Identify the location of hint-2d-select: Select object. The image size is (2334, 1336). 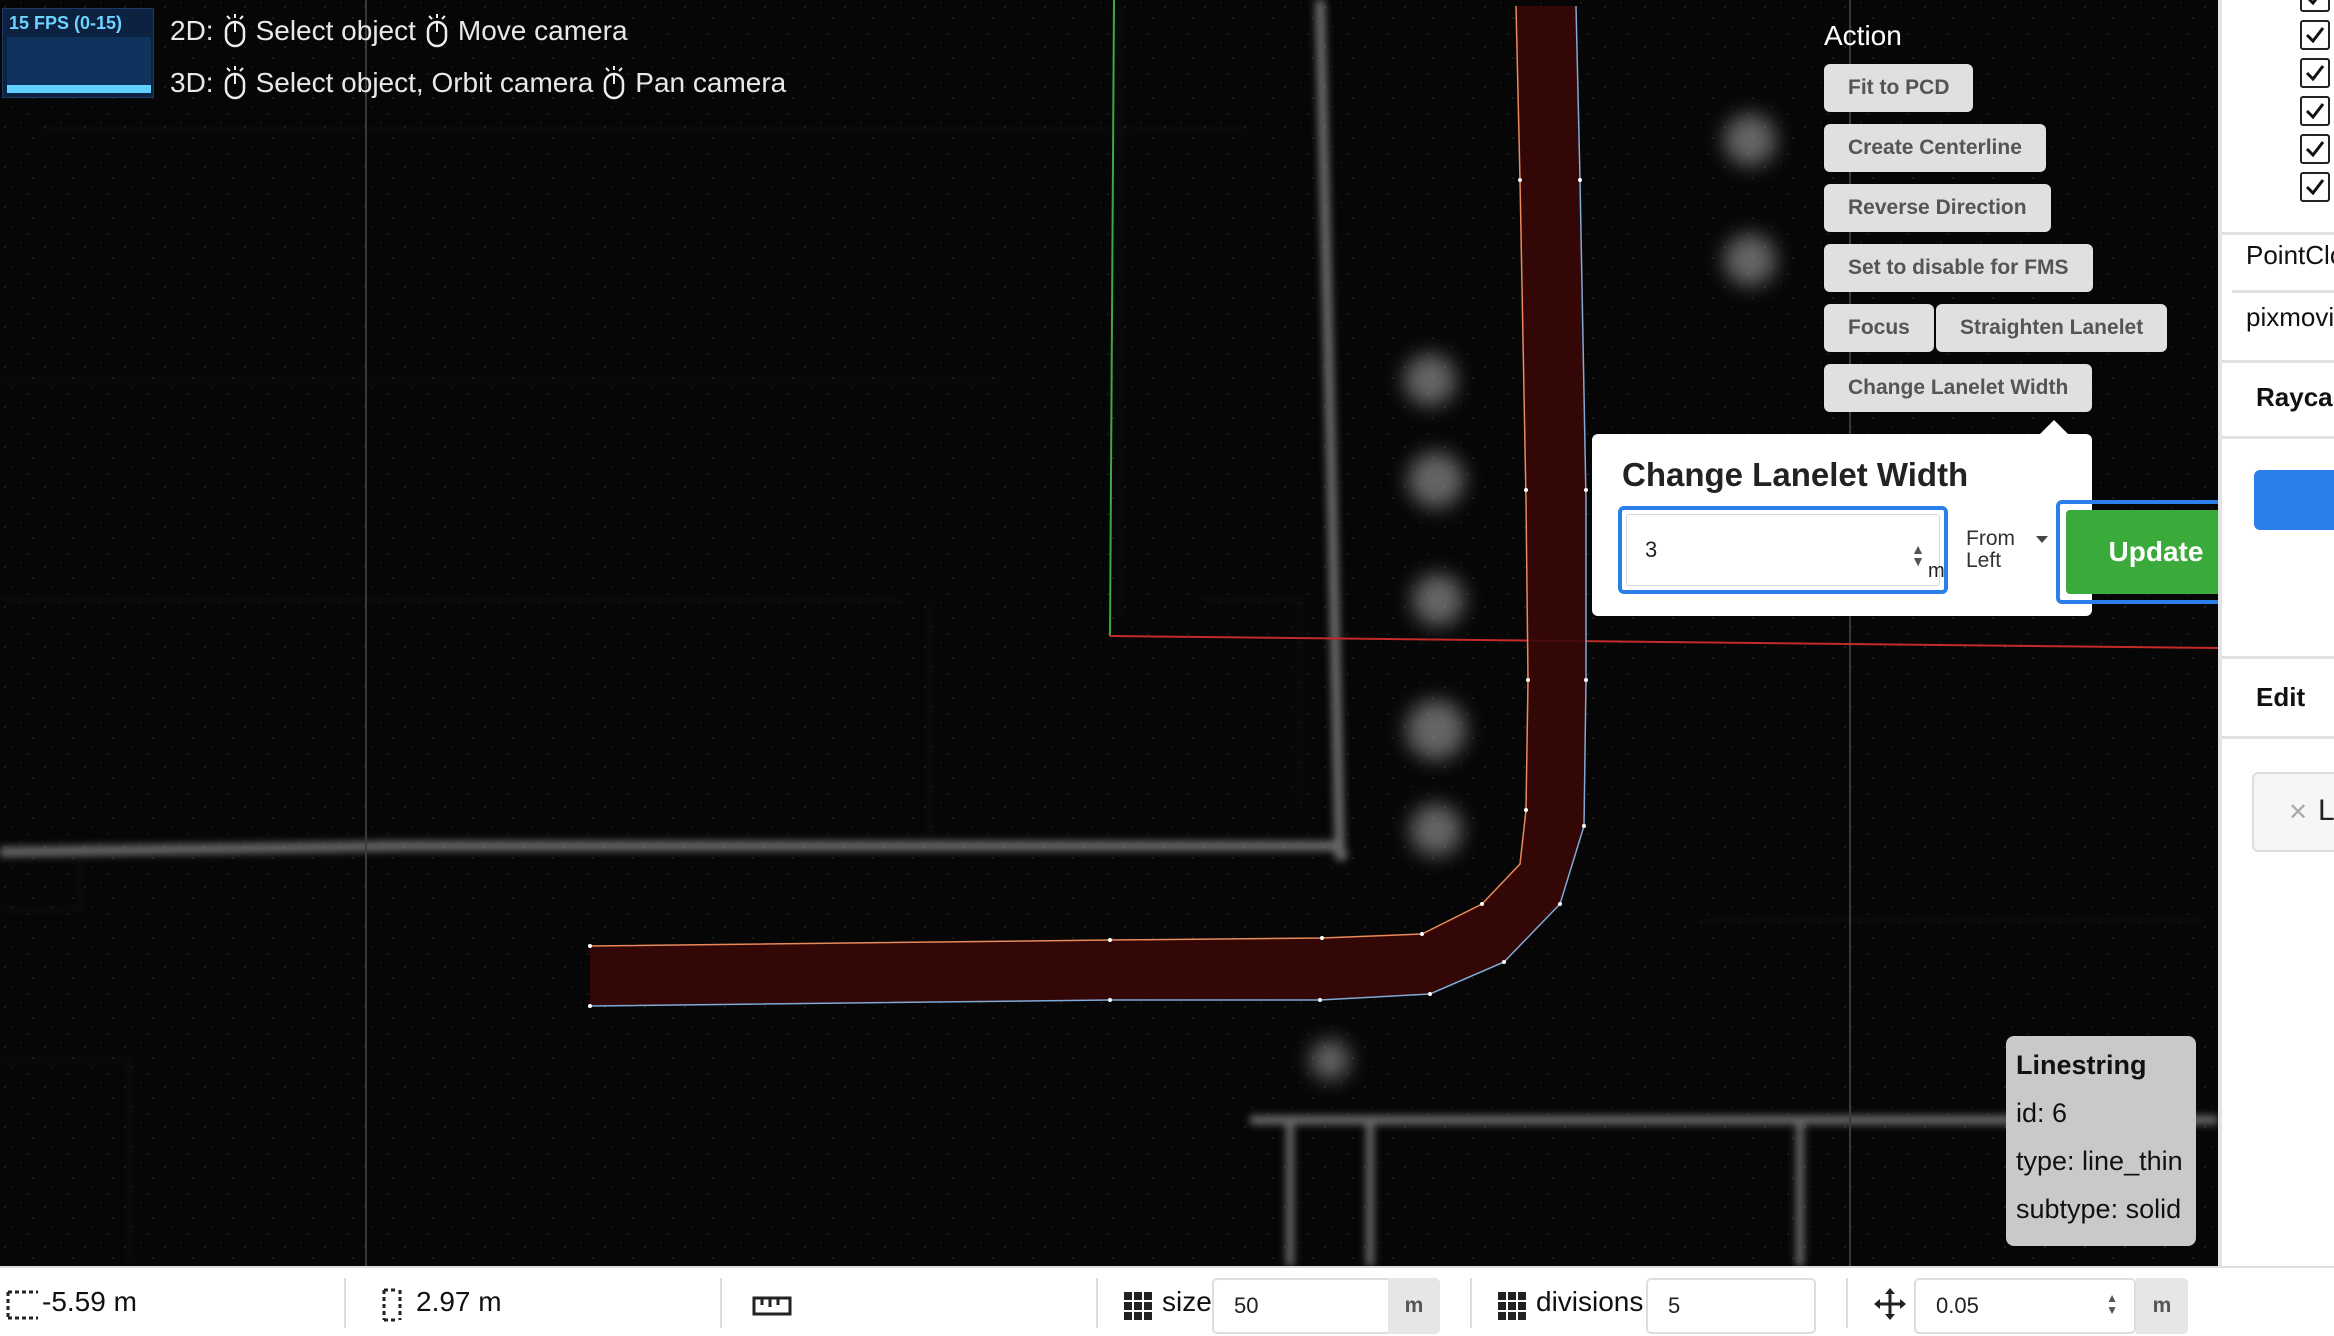
(335, 30).